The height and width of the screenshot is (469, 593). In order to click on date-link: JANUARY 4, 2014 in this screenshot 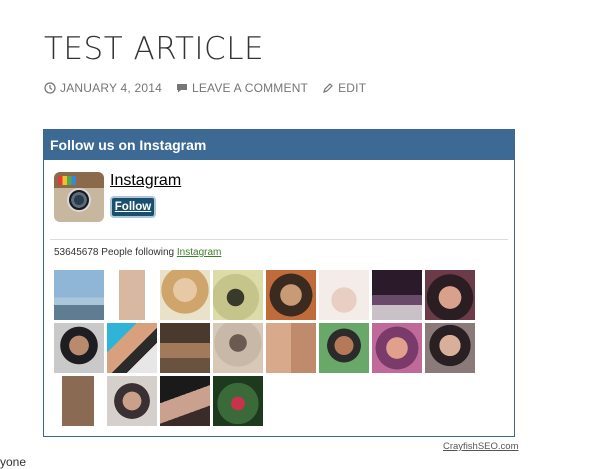, I will do `click(103, 88)`.